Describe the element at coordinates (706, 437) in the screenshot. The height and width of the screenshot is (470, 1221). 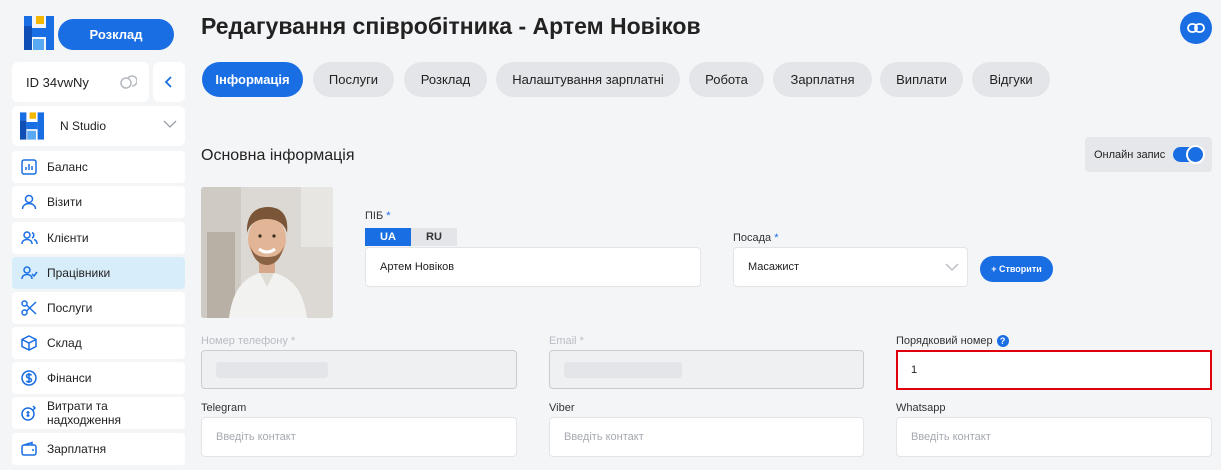
I see `viber-input: Введіть контакт` at that location.